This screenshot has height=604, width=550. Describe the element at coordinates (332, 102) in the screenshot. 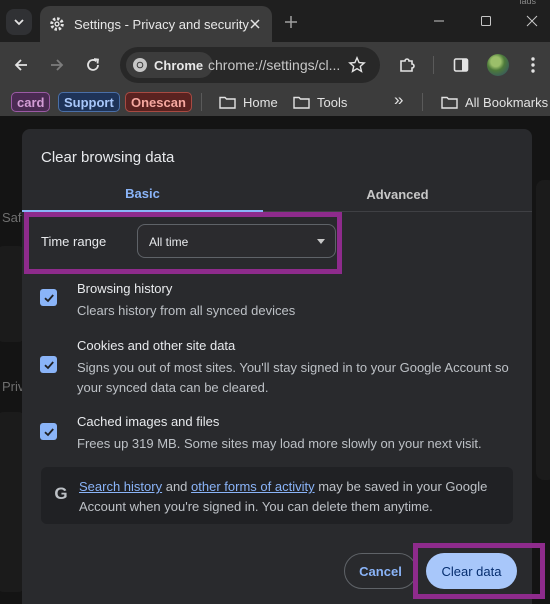

I see `bookmark-folder-label: Tools` at that location.